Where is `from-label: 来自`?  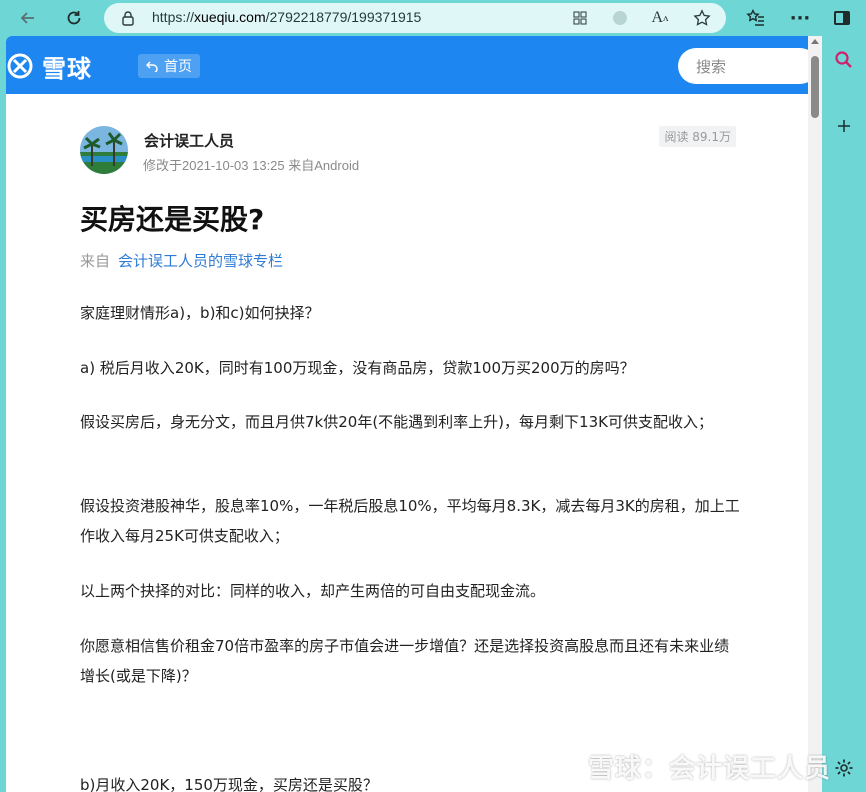 from-label: 来自 is located at coordinates (95, 261).